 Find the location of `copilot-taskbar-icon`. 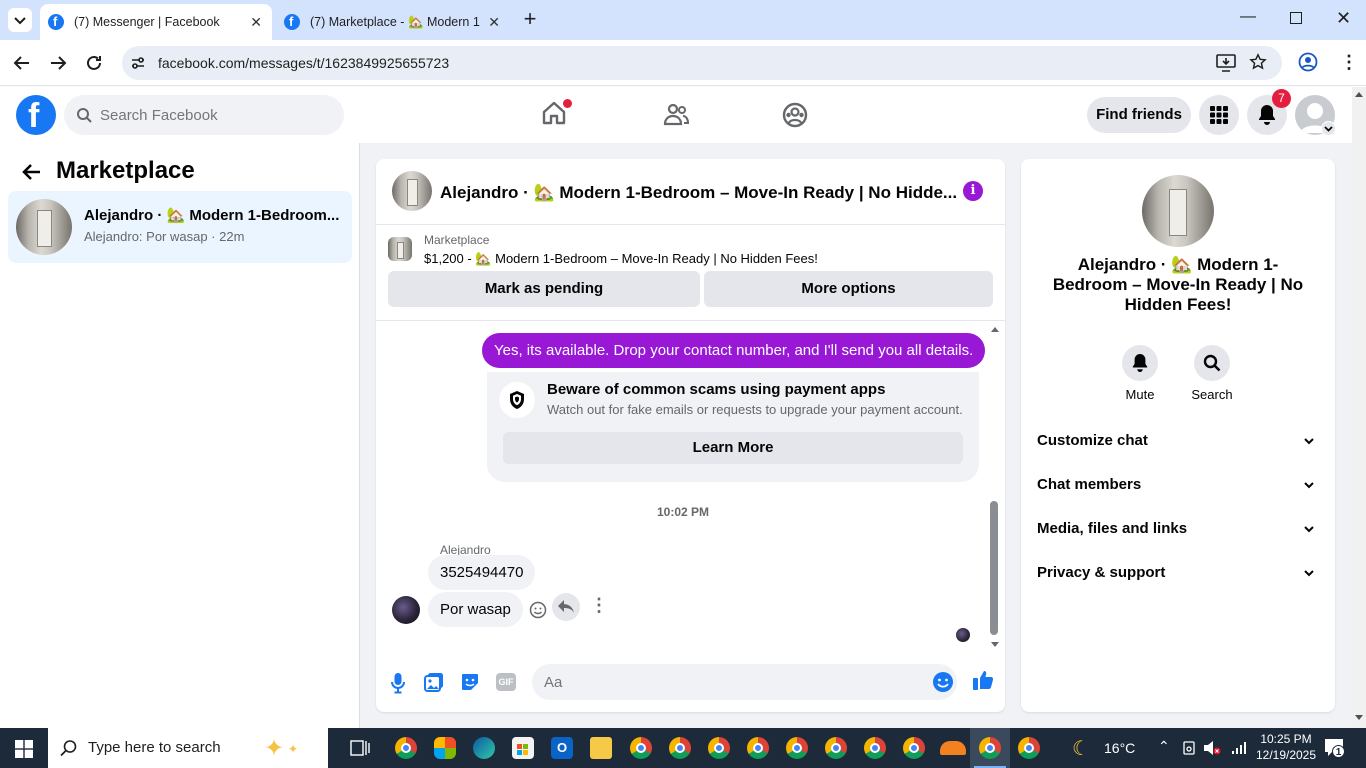

copilot-taskbar-icon is located at coordinates (445, 748).